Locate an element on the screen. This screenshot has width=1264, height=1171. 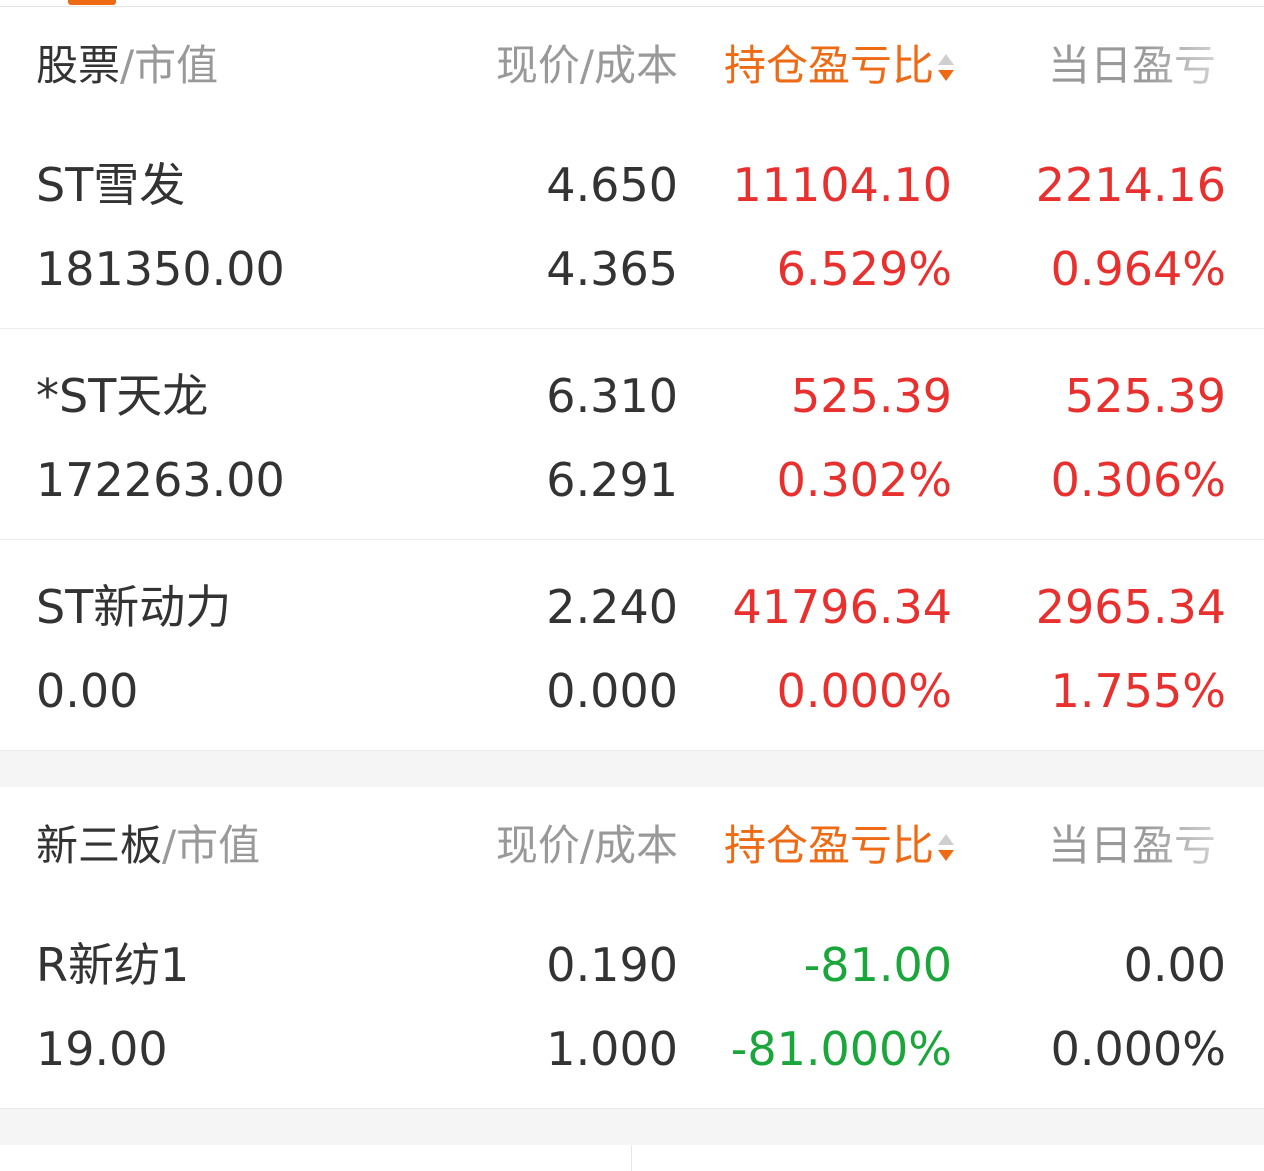
holding-pl-pct: 0.000% is located at coordinates (864, 691).